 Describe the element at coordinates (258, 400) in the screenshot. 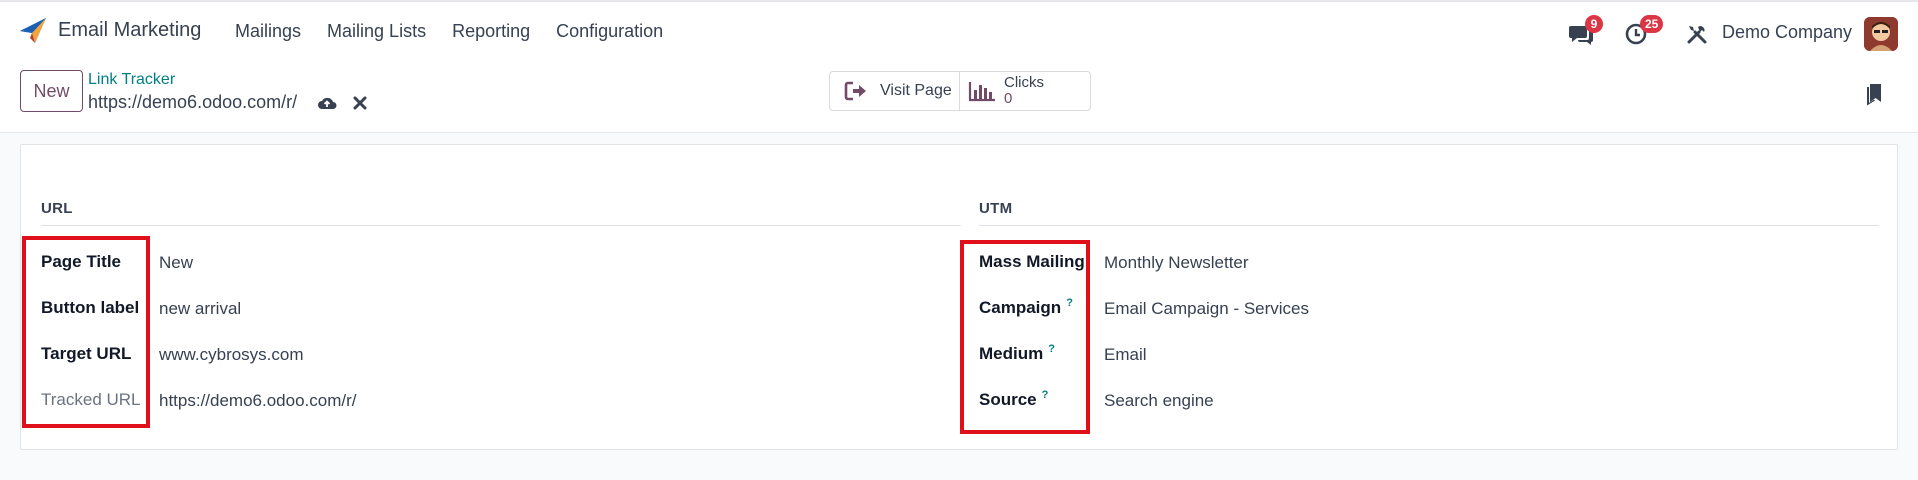

I see `tracked-url-value: https://demo6.odoo.com/r/` at that location.